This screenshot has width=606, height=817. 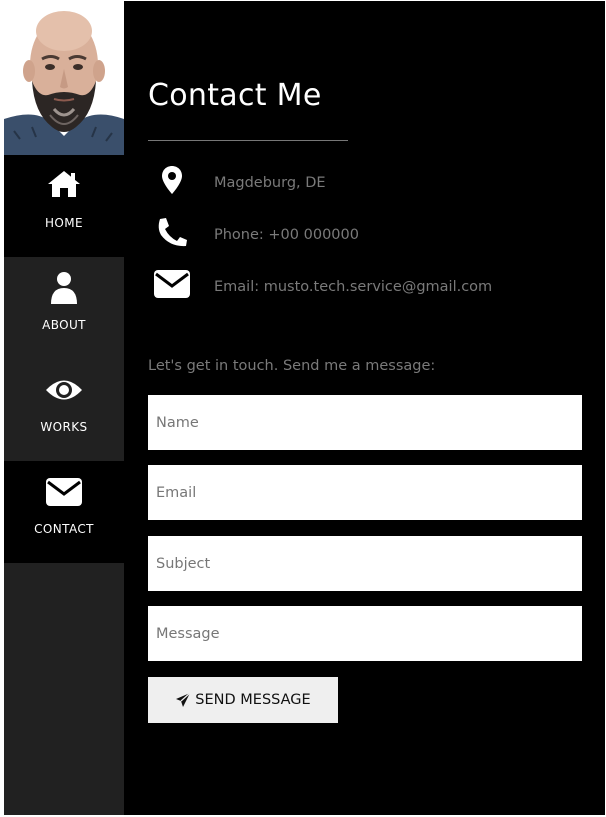 I want to click on message-input, so click(x=365, y=633).